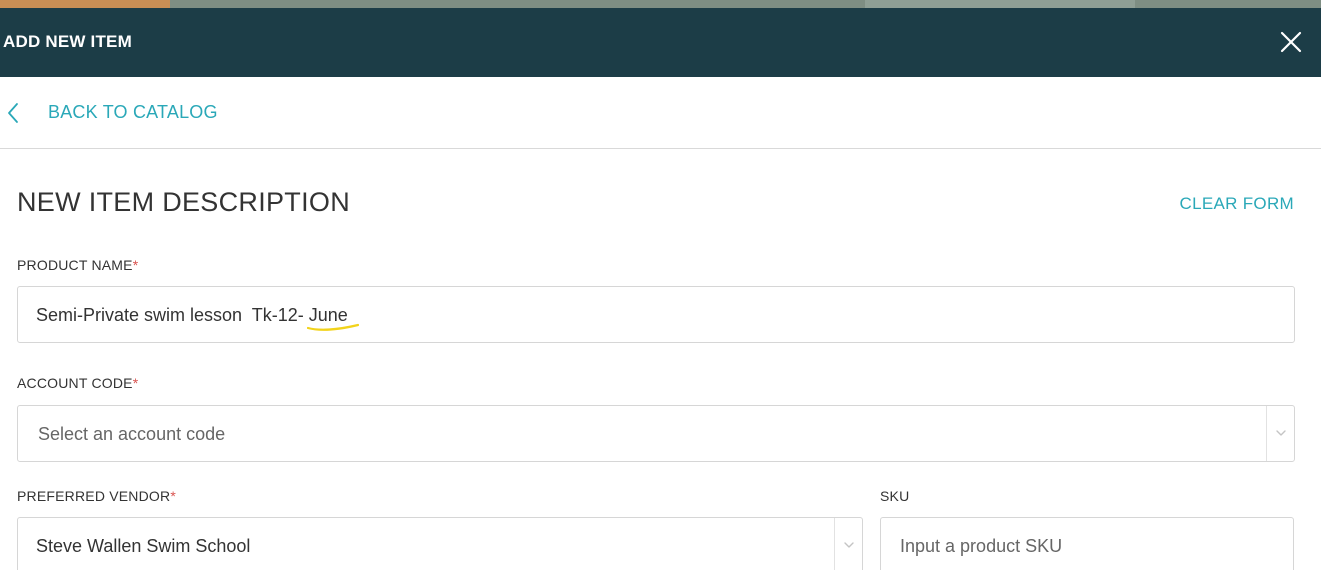 The image size is (1321, 570). What do you see at coordinates (85, 4) in the screenshot?
I see `background-orange-button` at bounding box center [85, 4].